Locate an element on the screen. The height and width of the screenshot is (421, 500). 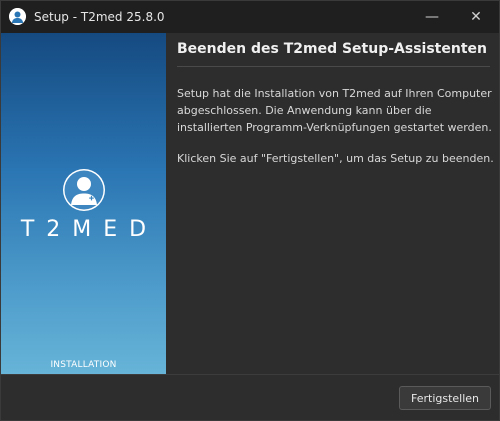
banner-footer-label: INSTALLATION is located at coordinates (83, 365).